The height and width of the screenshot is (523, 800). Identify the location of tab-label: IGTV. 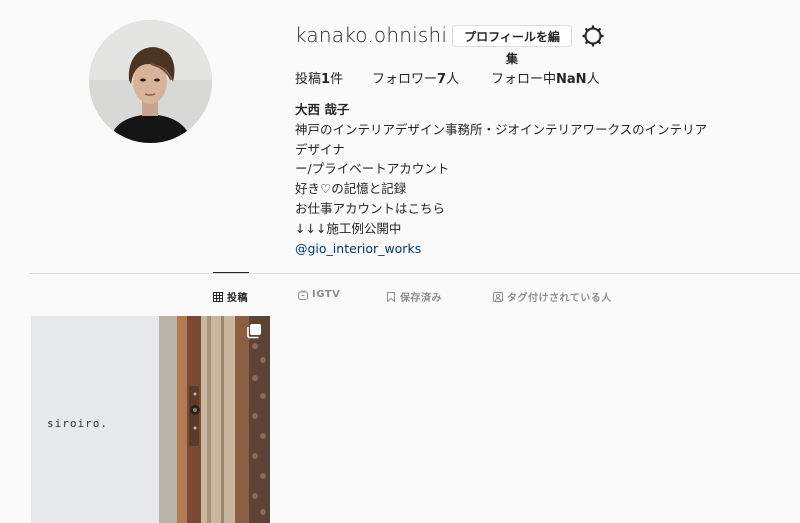
(326, 294).